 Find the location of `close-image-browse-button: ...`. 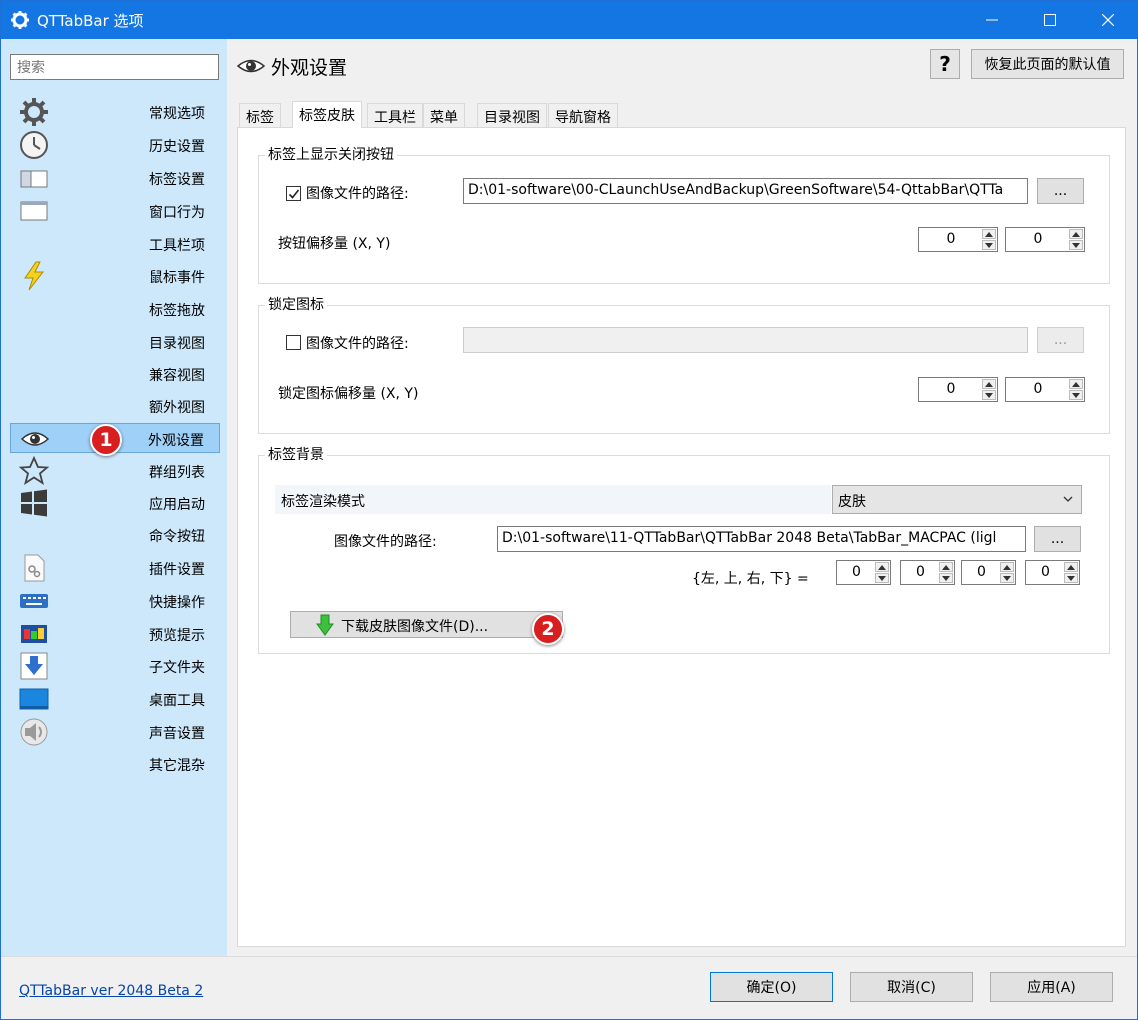

close-image-browse-button: ... is located at coordinates (1060, 191).